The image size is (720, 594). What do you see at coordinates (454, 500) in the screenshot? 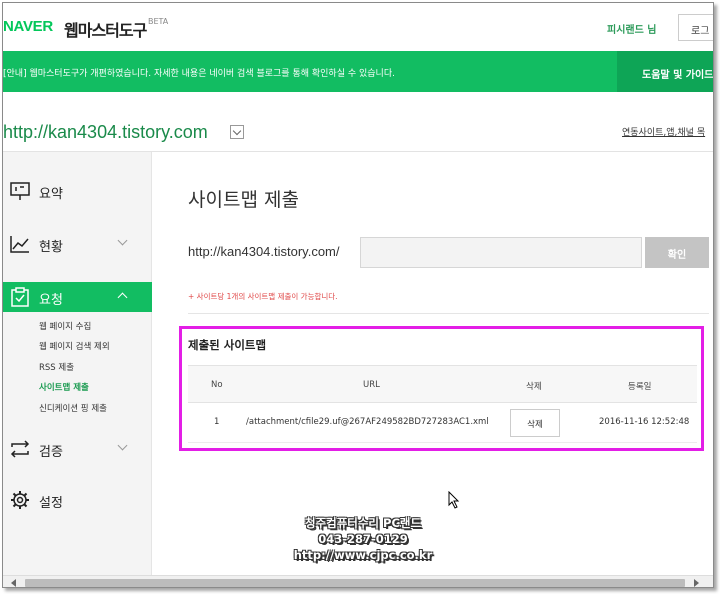
I see `mouse-cursor-icon` at bounding box center [454, 500].